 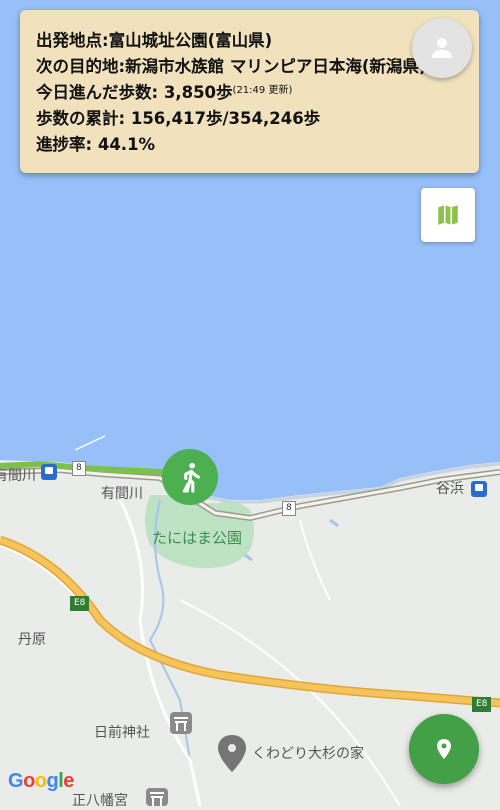 I want to click on total-steps-label: 歩数の累計:, so click(x=83, y=118).